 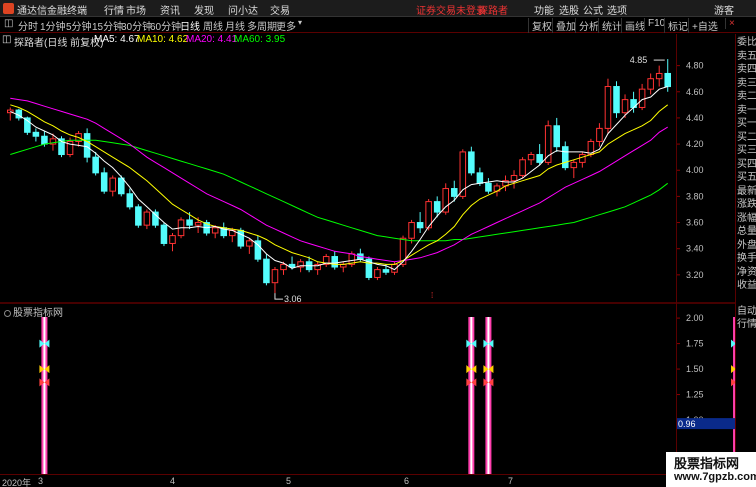 I want to click on right-panel-item: 涨跌, so click(x=746, y=204).